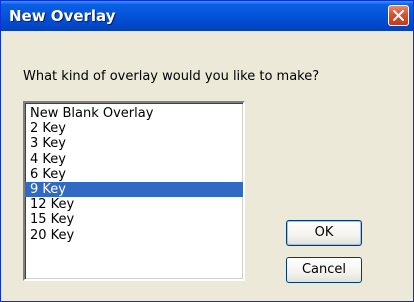 The image size is (414, 302). I want to click on list-item: New Blank Overlay, so click(134, 113).